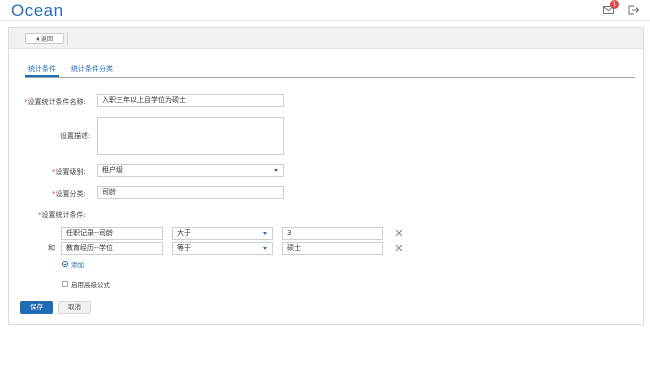 This screenshot has width=650, height=371. What do you see at coordinates (65, 264) in the screenshot?
I see `plus-circle-icon` at bounding box center [65, 264].